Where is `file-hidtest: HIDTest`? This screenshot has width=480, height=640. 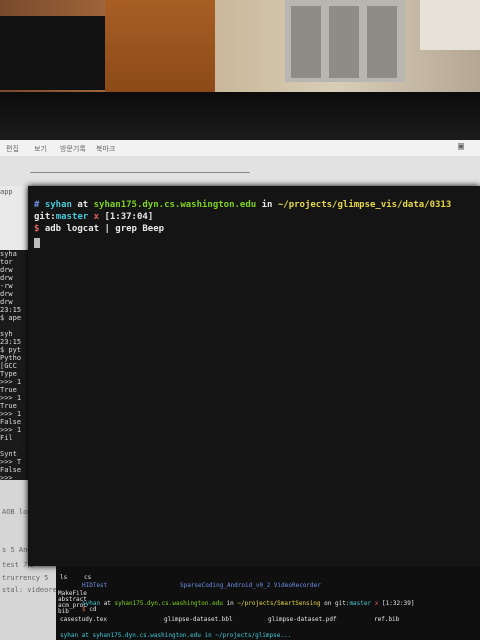 file-hidtest: HIDTest is located at coordinates (95, 585).